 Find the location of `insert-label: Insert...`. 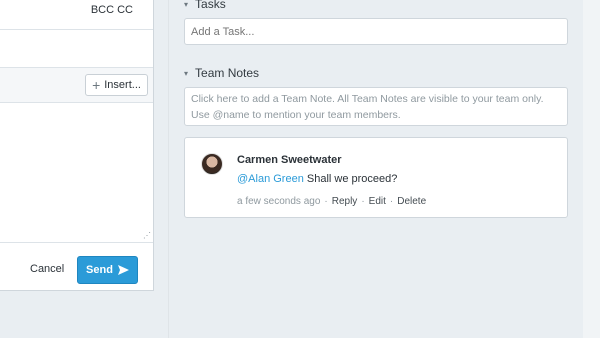

insert-label: Insert... is located at coordinates (122, 85).